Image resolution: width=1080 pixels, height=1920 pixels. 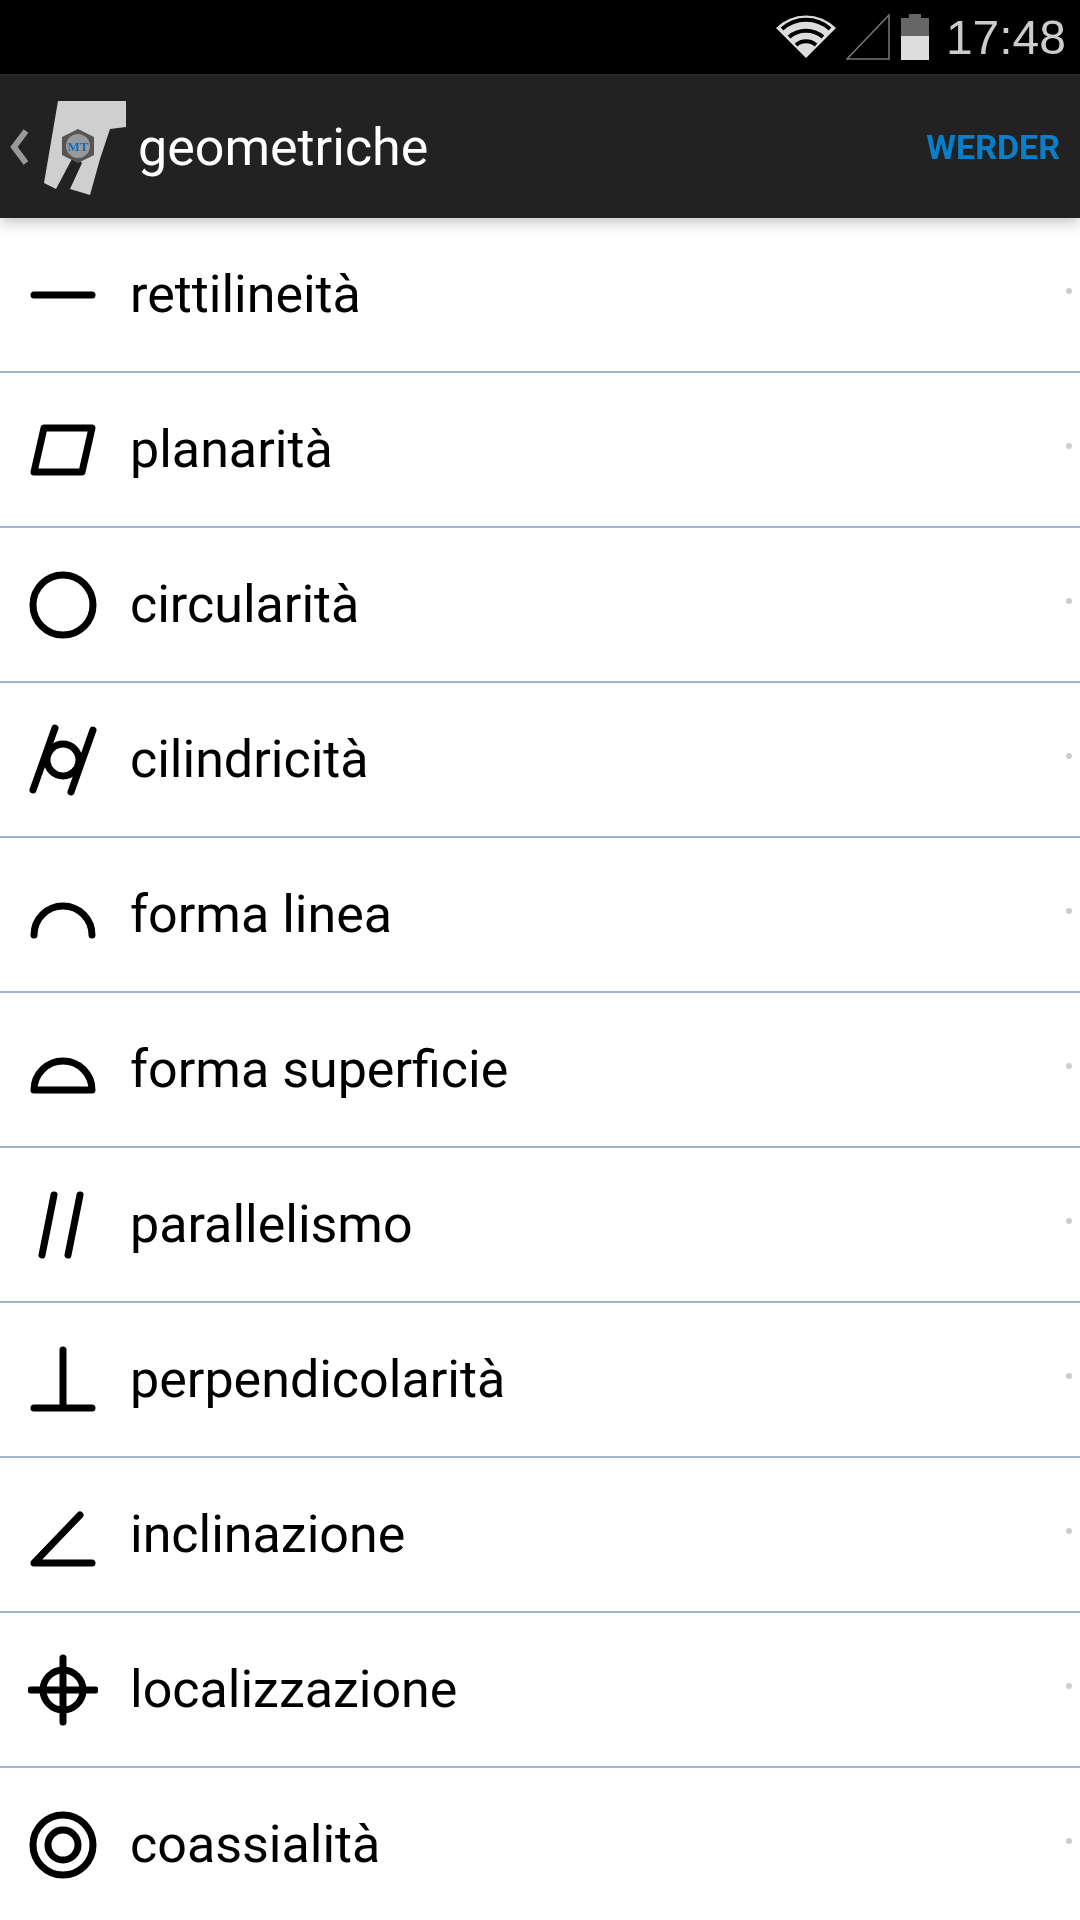 What do you see at coordinates (63, 759) in the screenshot?
I see `cylindricity-icon` at bounding box center [63, 759].